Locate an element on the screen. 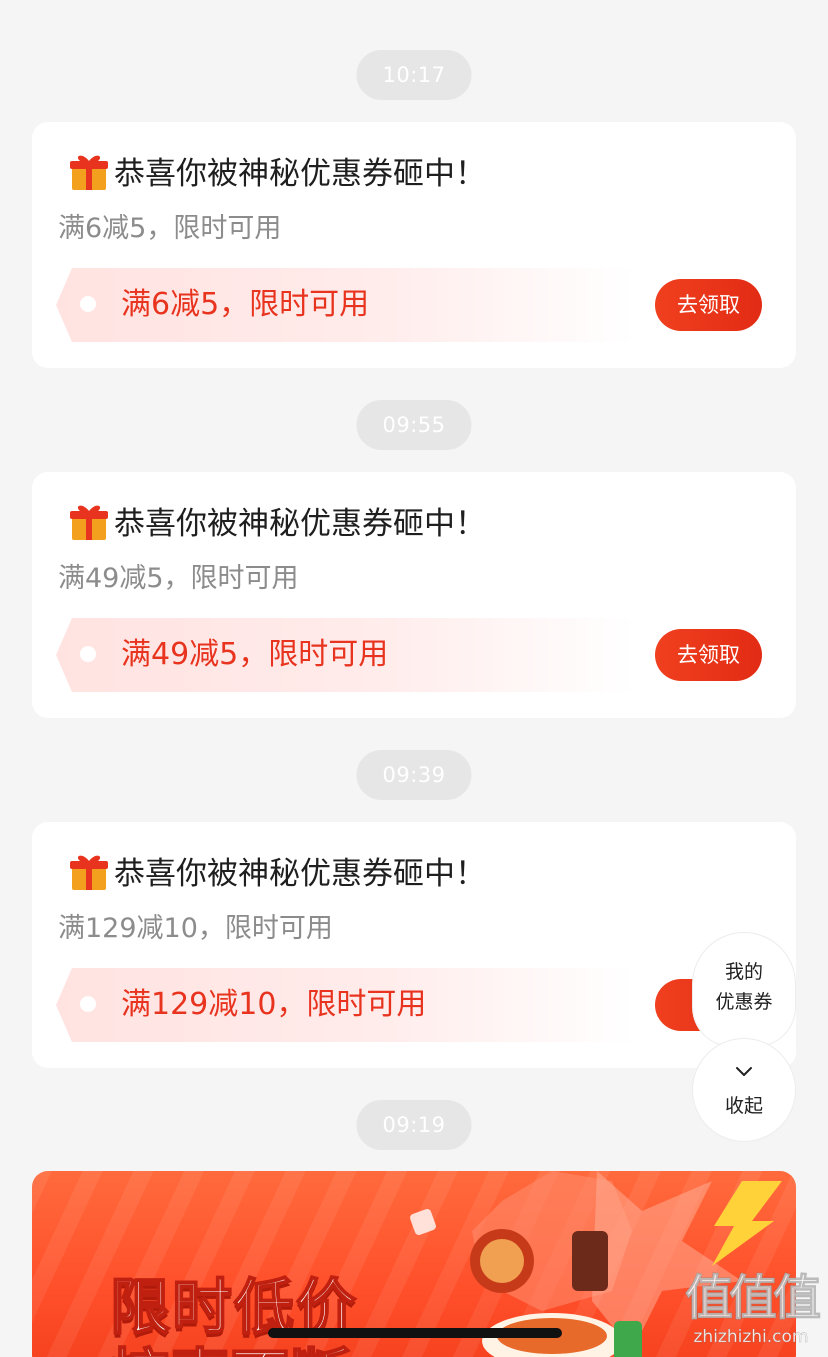 Image resolution: width=828 pixels, height=1357 pixels. watermark-glyphs: 值值值 is located at coordinates (752, 1298).